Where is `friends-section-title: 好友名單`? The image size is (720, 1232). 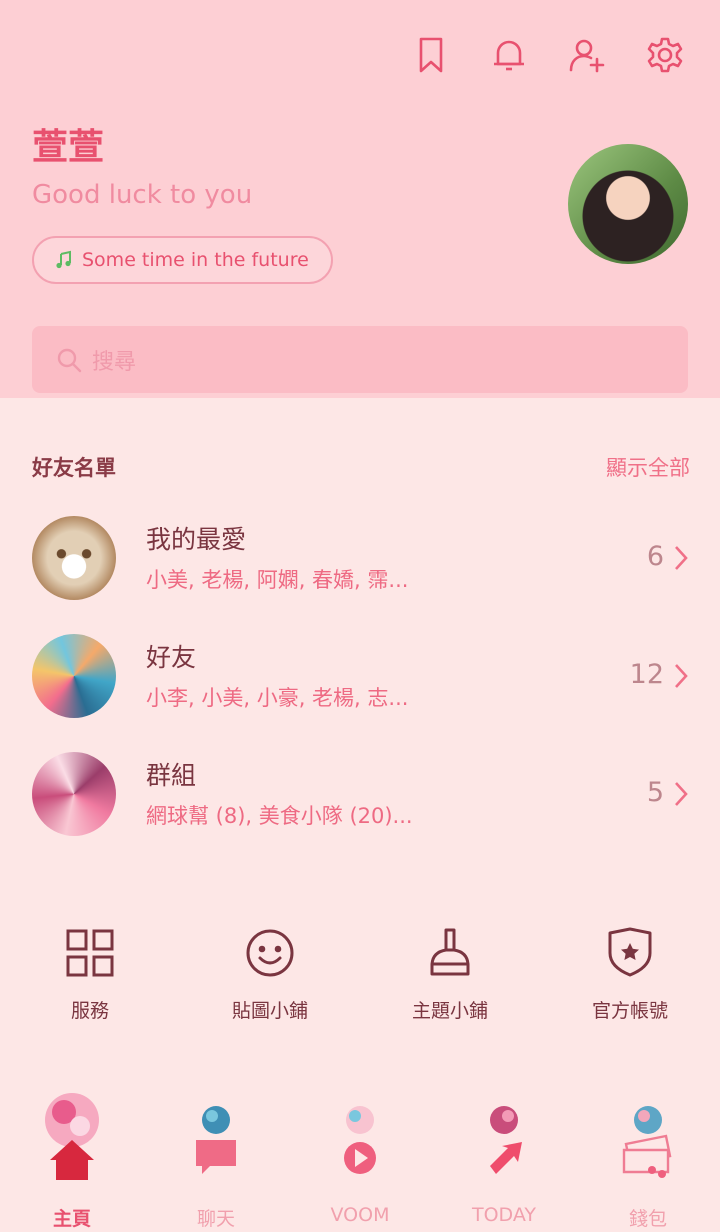
friends-section-title: 好友名單 is located at coordinates (74, 468).